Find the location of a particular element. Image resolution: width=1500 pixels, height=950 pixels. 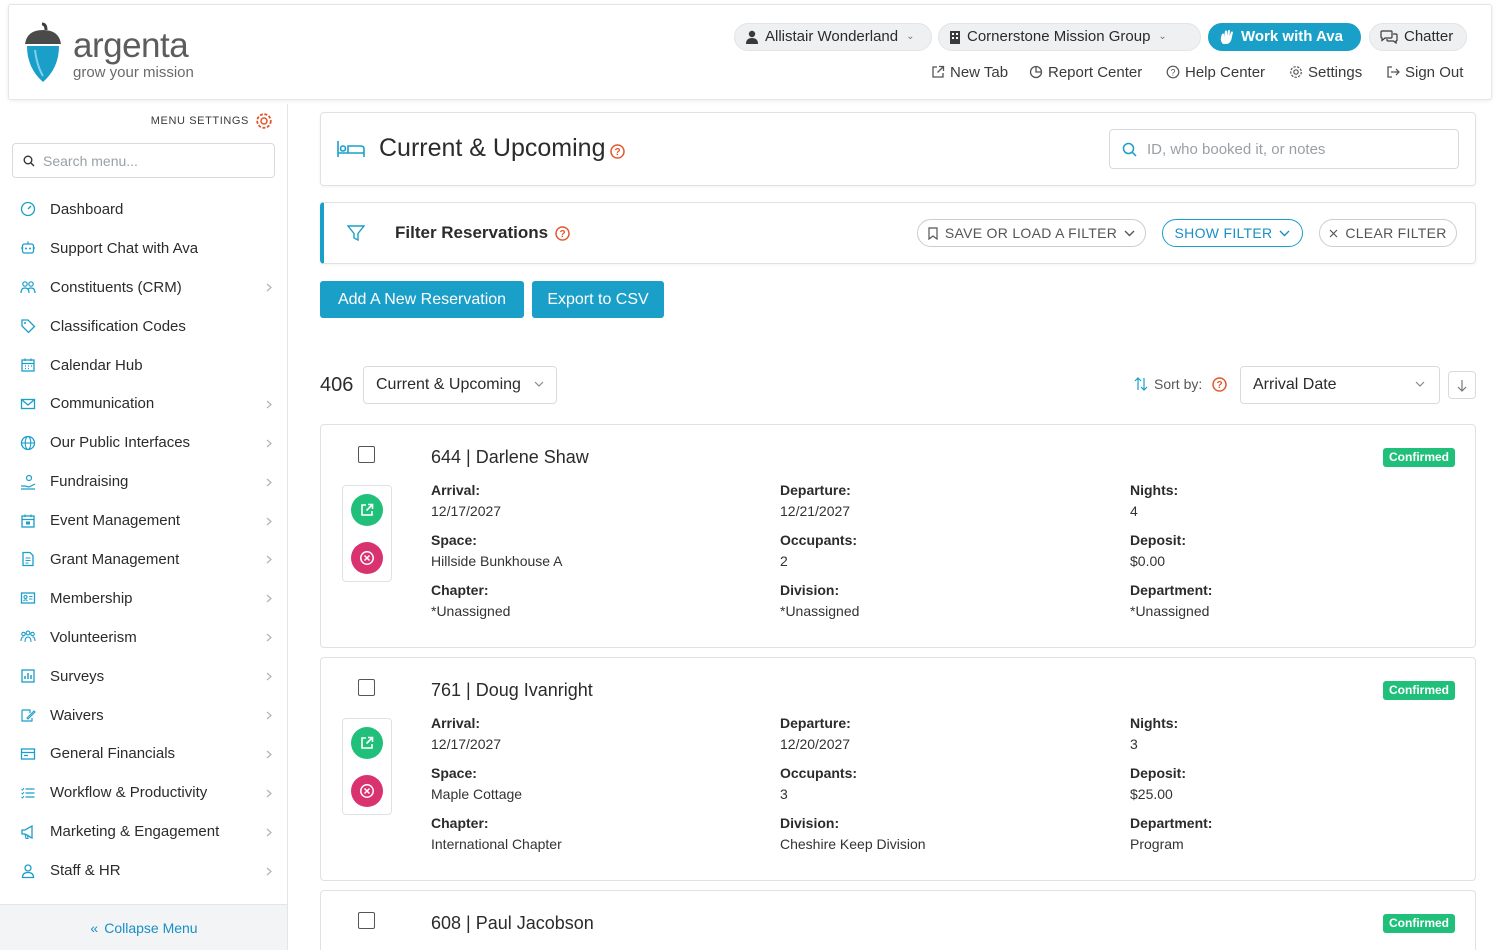

event-icon is located at coordinates (28, 521).